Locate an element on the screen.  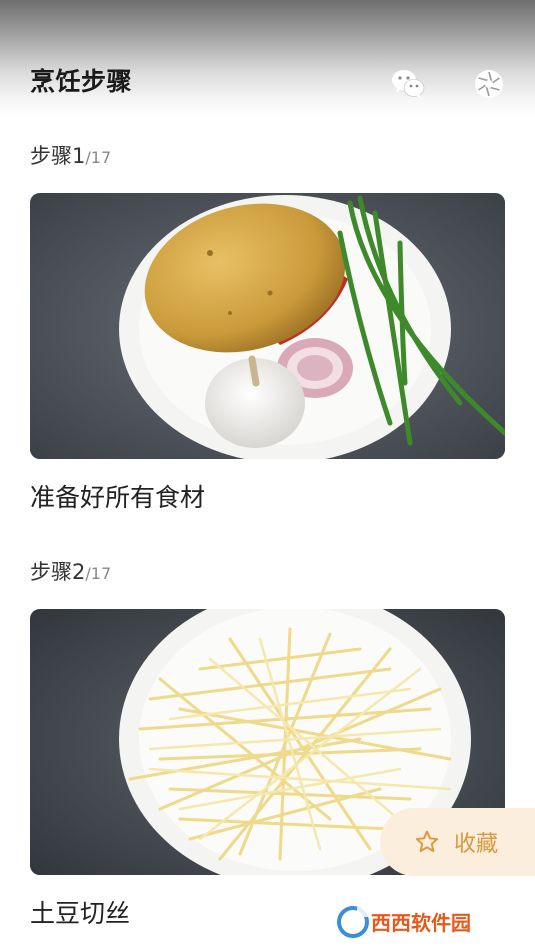
wechat-icon is located at coordinates (408, 84).